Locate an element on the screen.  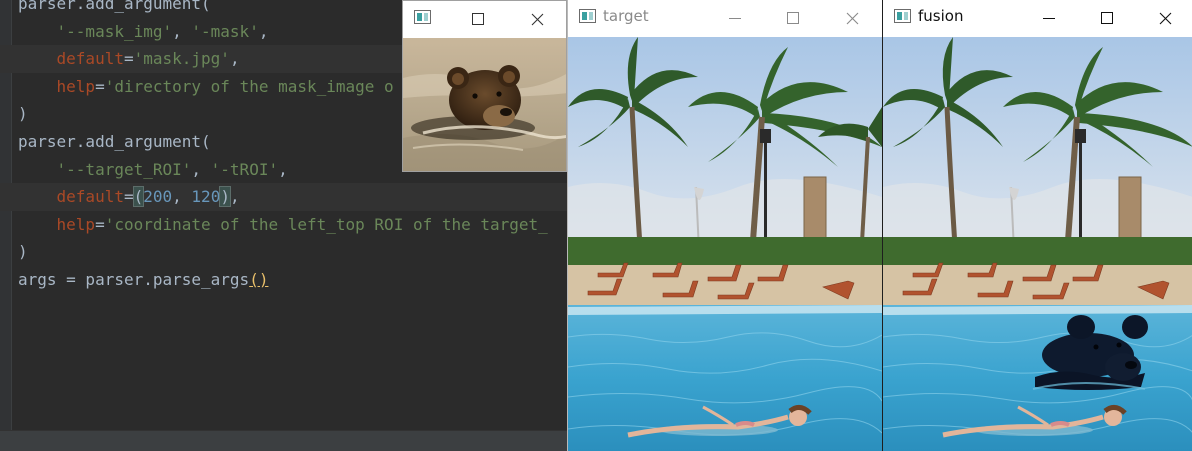
code-line-11: args = parser.parse_args() is located at coordinates (292, 280).